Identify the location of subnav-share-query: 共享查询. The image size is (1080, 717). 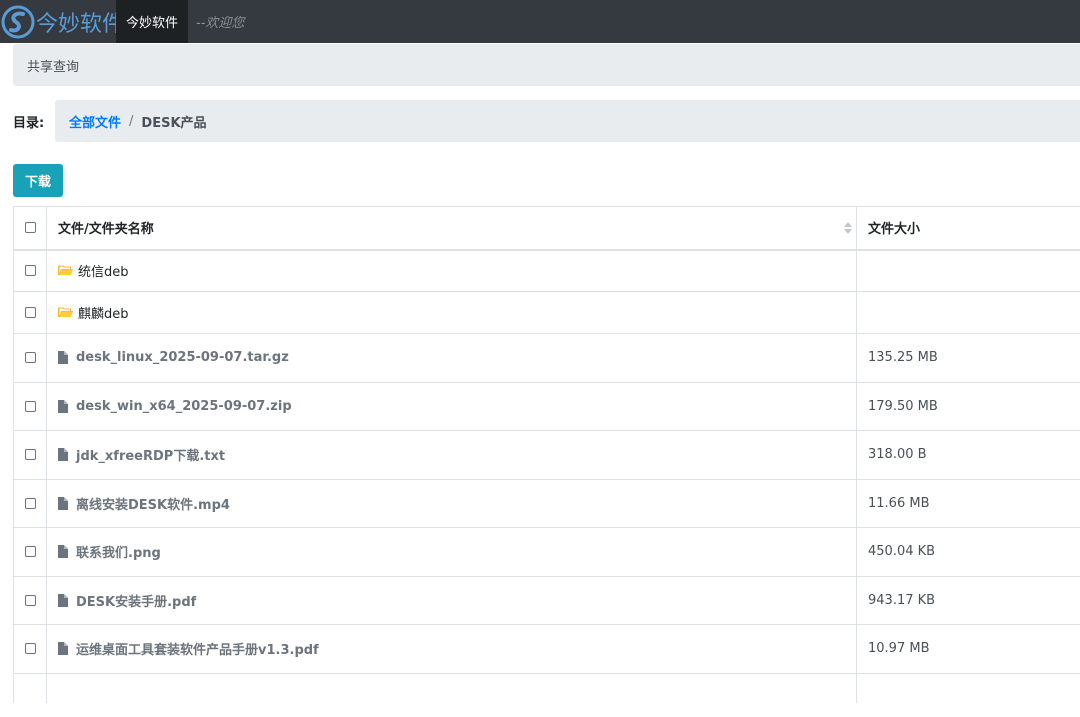
(53, 65).